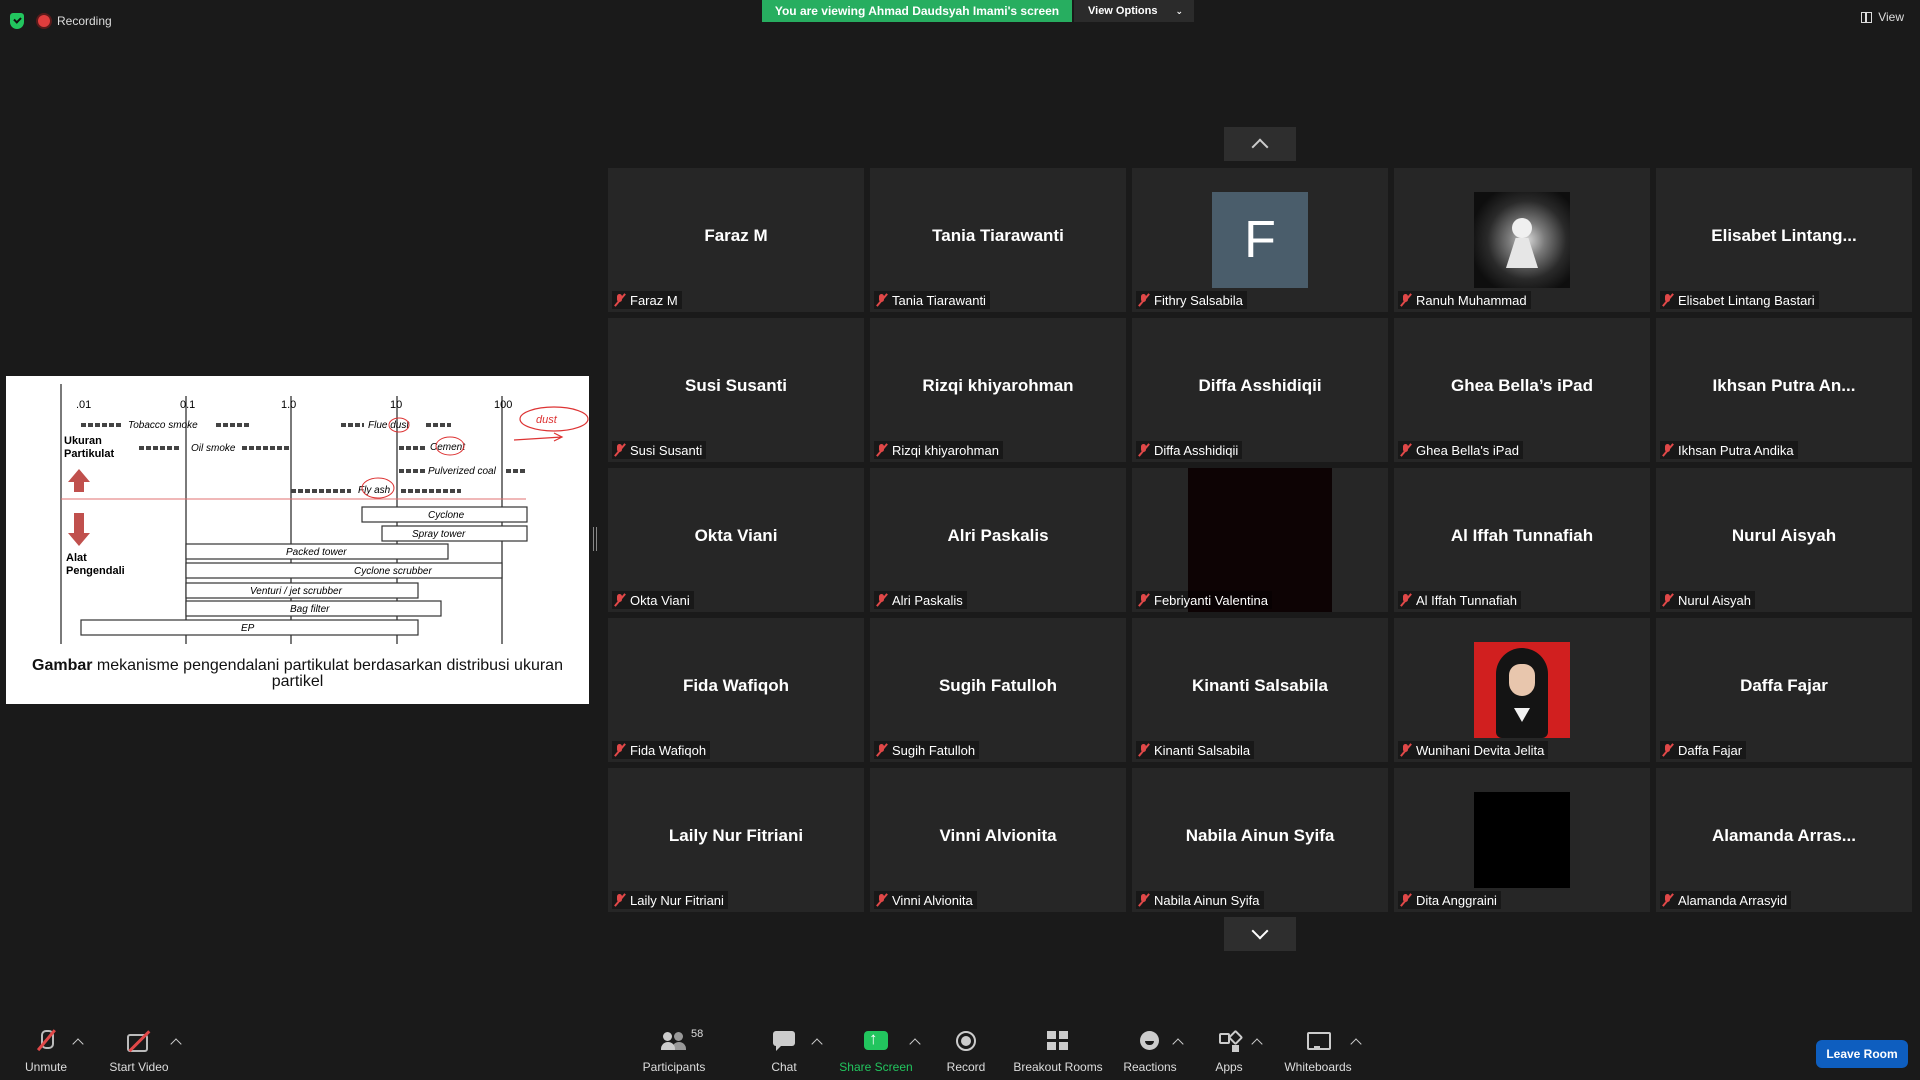 The height and width of the screenshot is (1080, 1920). What do you see at coordinates (736, 240) in the screenshot?
I see `participant-tile: Faraz M Faraz M` at bounding box center [736, 240].